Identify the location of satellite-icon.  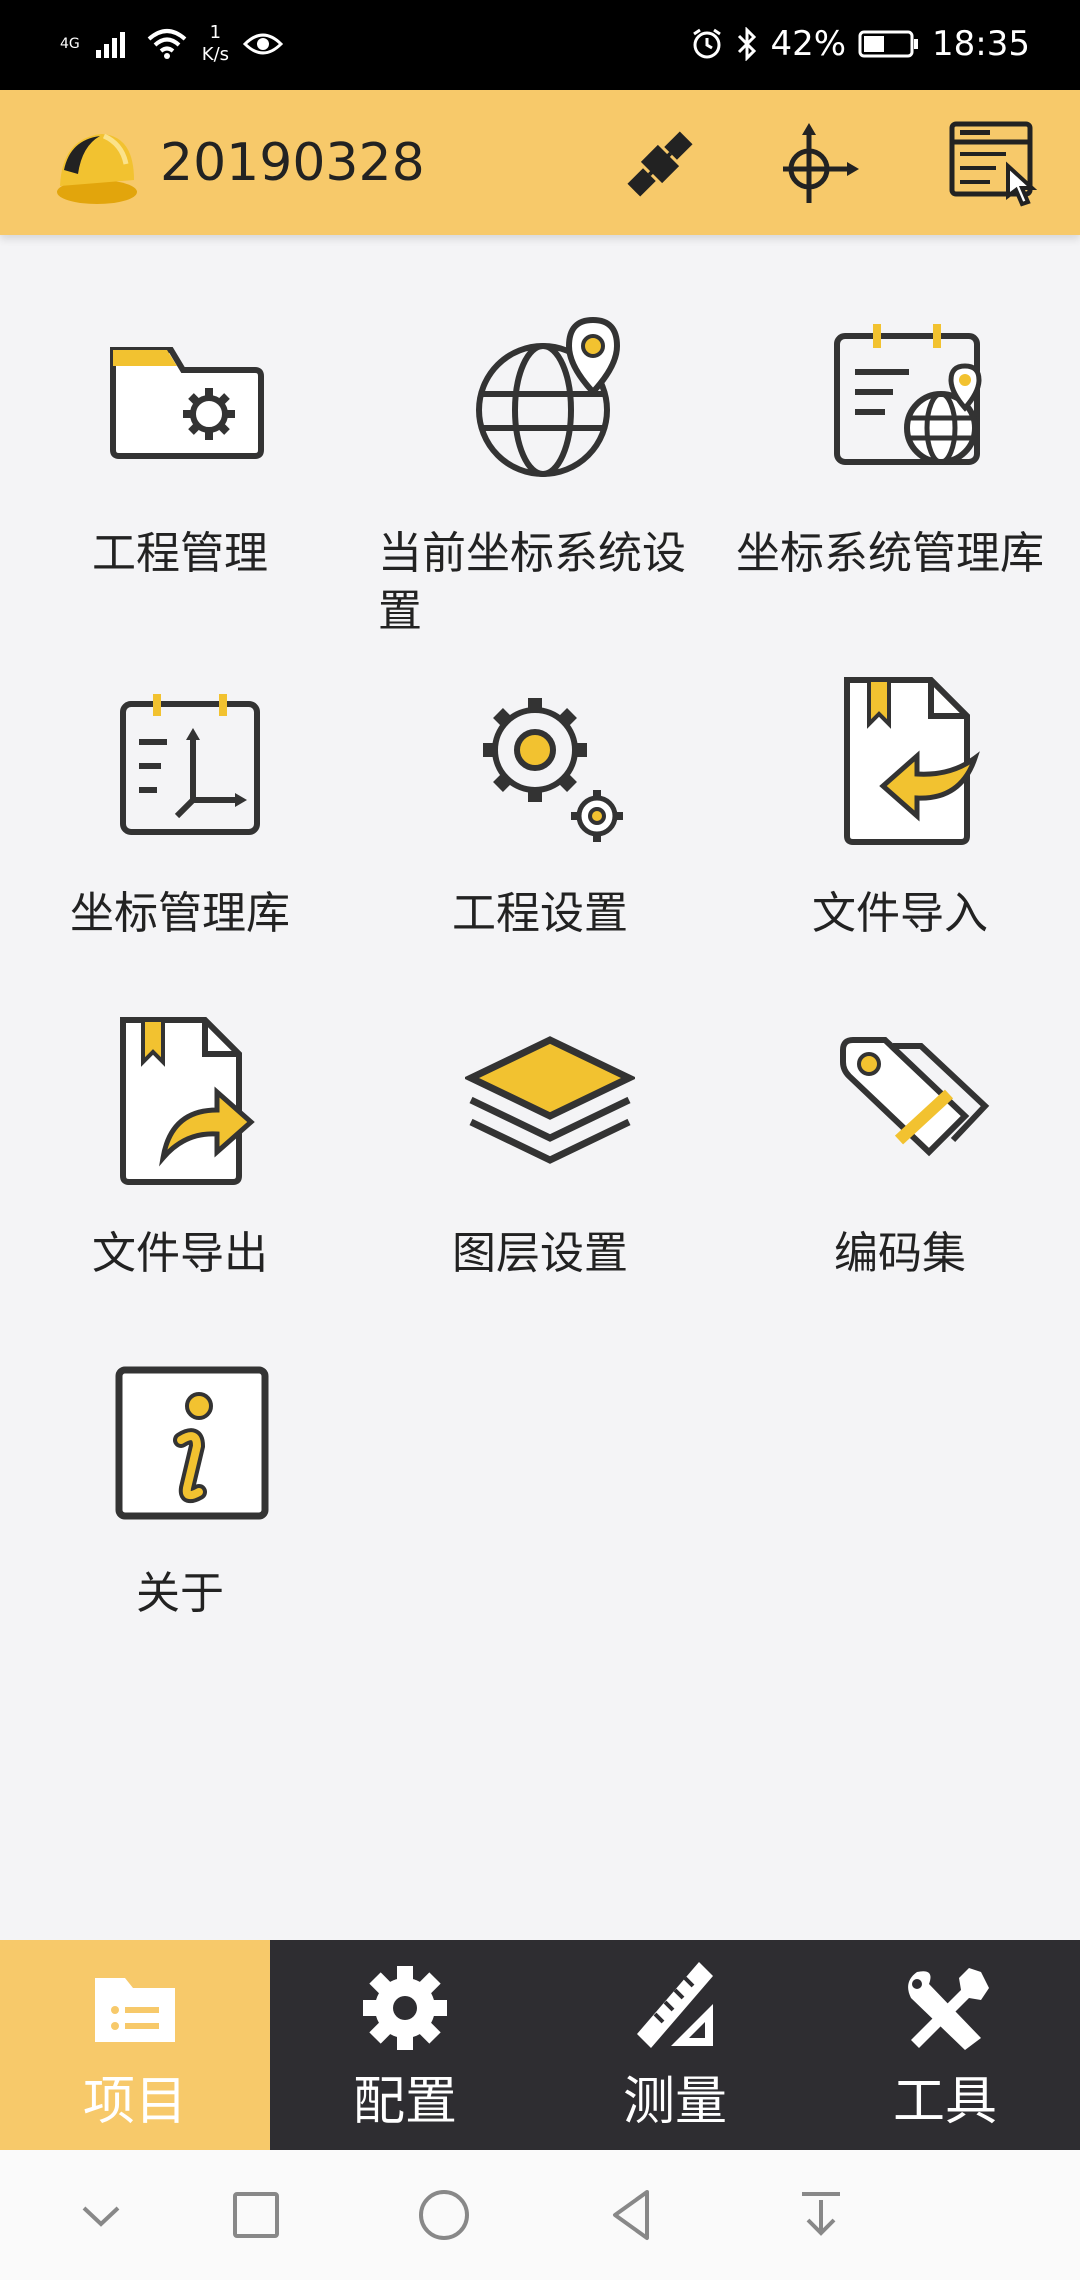
(660, 164).